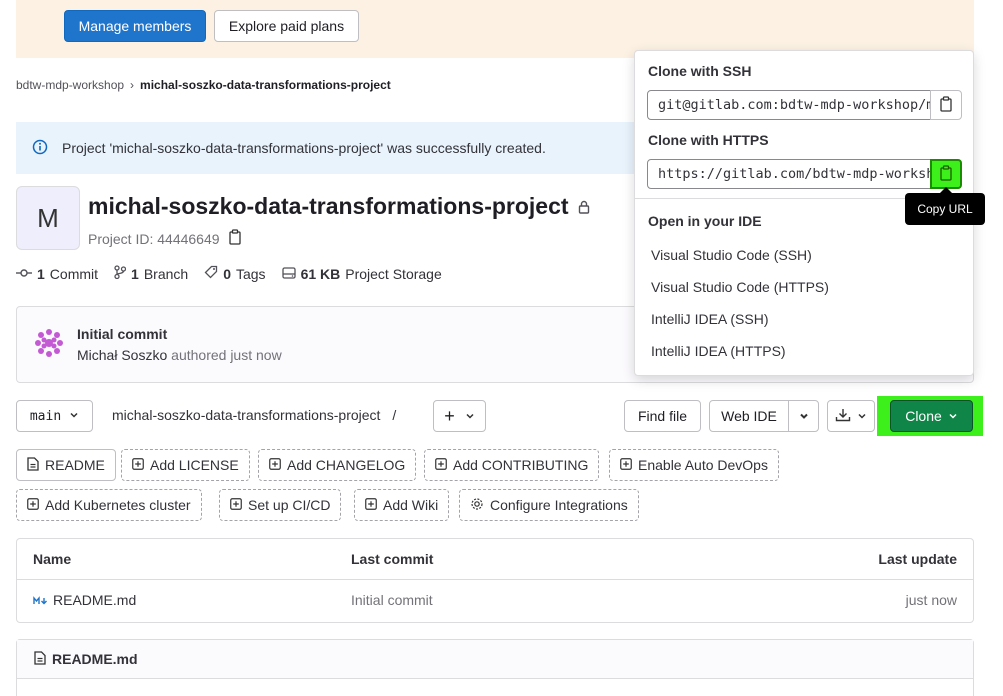 This screenshot has width=1003, height=696. What do you see at coordinates (135, 273) in the screenshot?
I see `branches-count: 1` at bounding box center [135, 273].